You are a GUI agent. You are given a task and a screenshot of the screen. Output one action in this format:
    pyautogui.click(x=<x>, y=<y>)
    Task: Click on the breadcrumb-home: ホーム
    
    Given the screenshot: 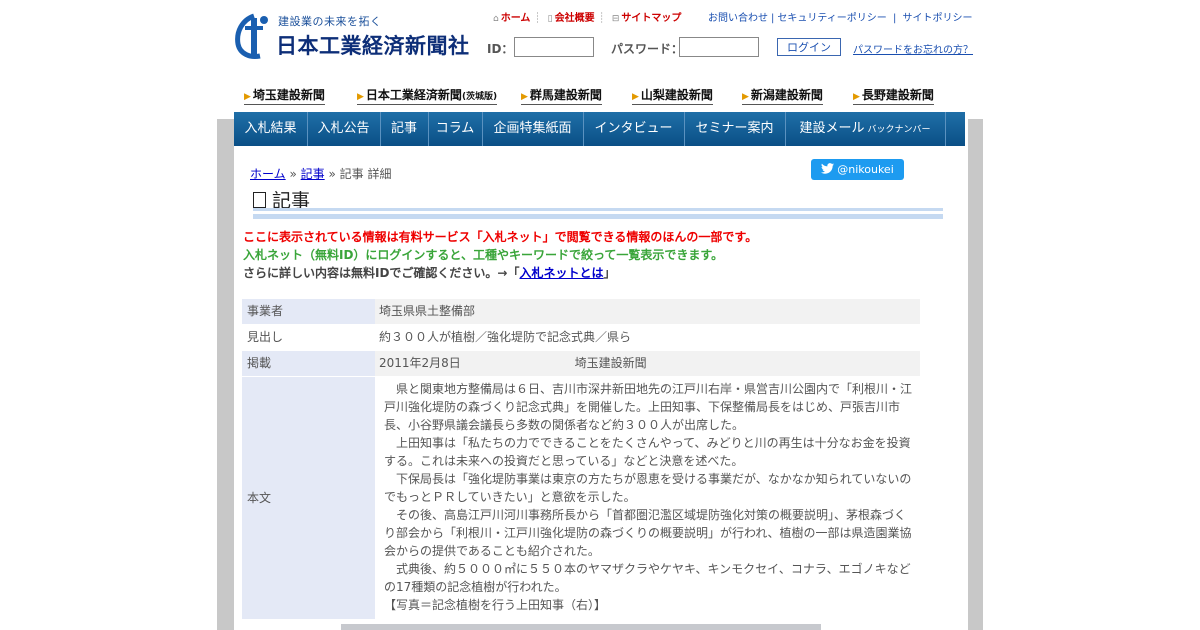 What is the action you would take?
    pyautogui.click(x=268, y=174)
    